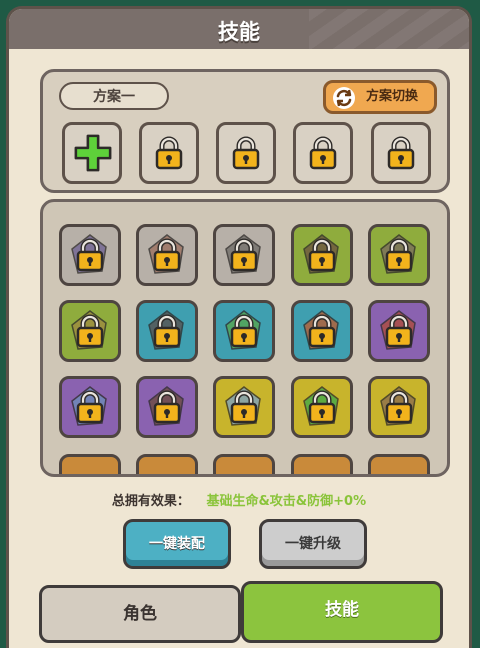 The width and height of the screenshot is (480, 648). What do you see at coordinates (286, 501) in the screenshot?
I see `effect-value: 基础生命&攻击&防御+0%` at bounding box center [286, 501].